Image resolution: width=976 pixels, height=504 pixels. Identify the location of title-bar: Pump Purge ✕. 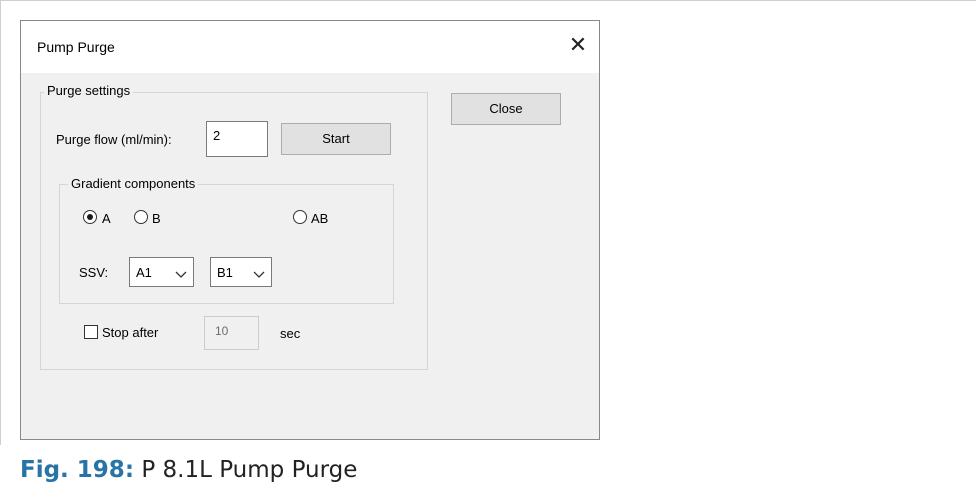
(310, 47).